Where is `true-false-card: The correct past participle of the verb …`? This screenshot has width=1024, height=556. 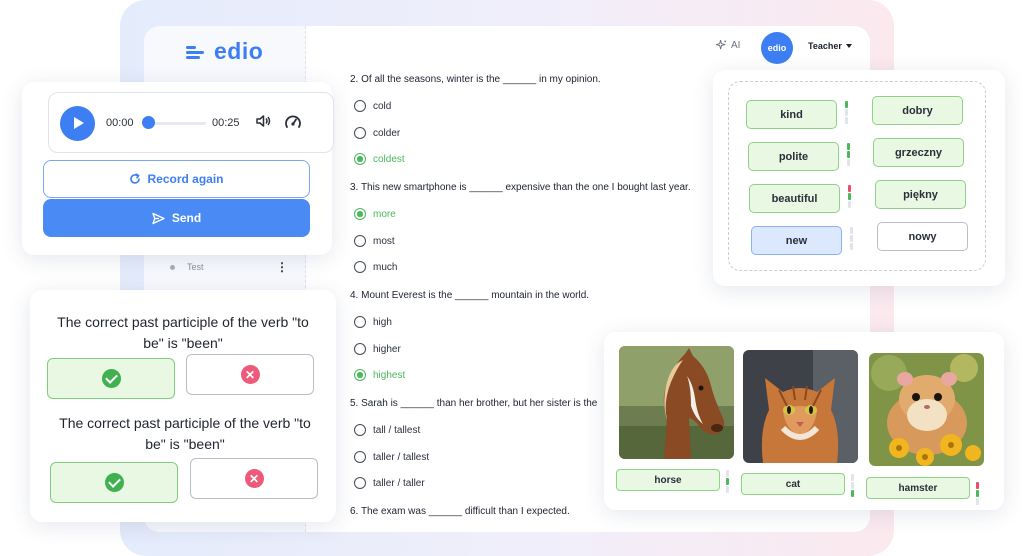
true-false-card: The correct past participle of the verb … is located at coordinates (183, 406).